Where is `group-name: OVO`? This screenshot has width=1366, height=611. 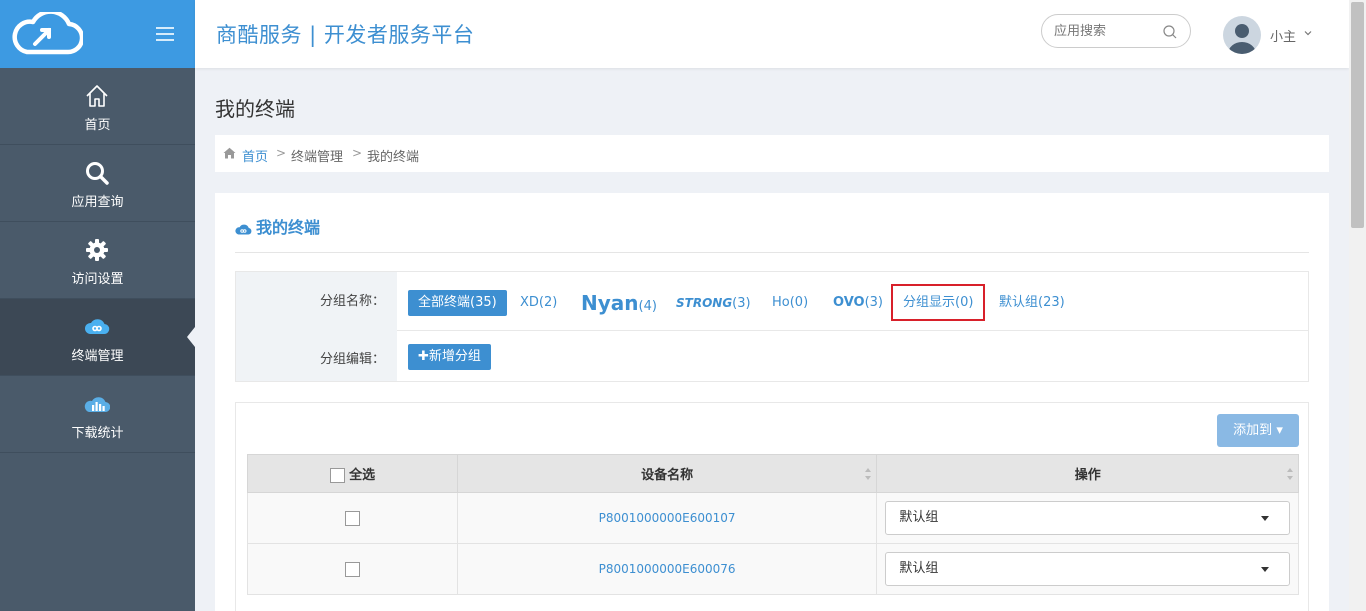
group-name: OVO is located at coordinates (849, 302).